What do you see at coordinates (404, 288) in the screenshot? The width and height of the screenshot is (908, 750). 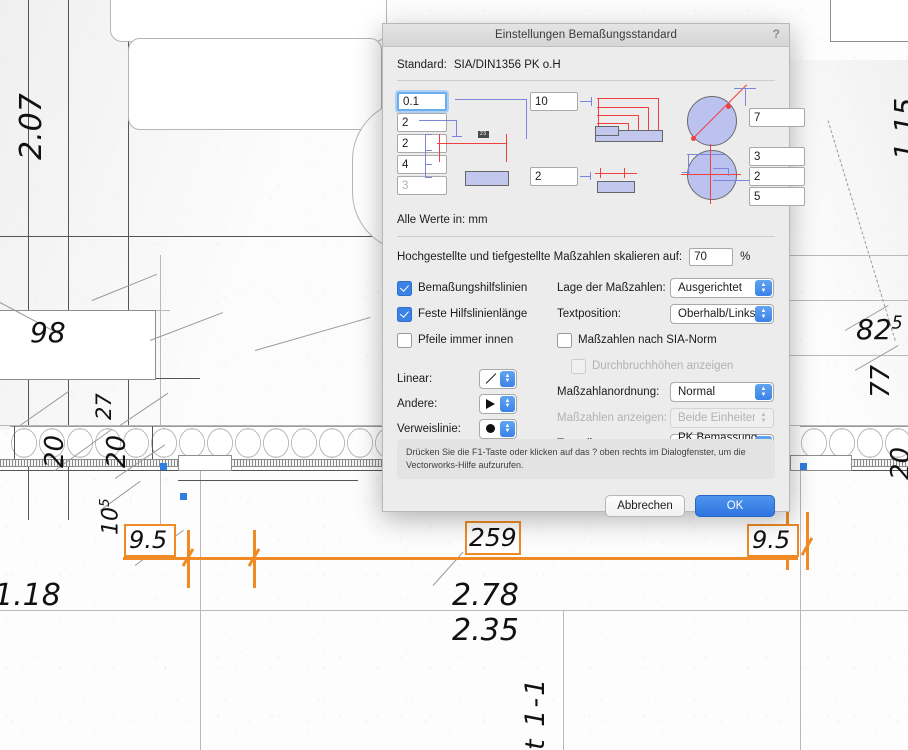 I see `checkbox-bemassungshilfslinien` at bounding box center [404, 288].